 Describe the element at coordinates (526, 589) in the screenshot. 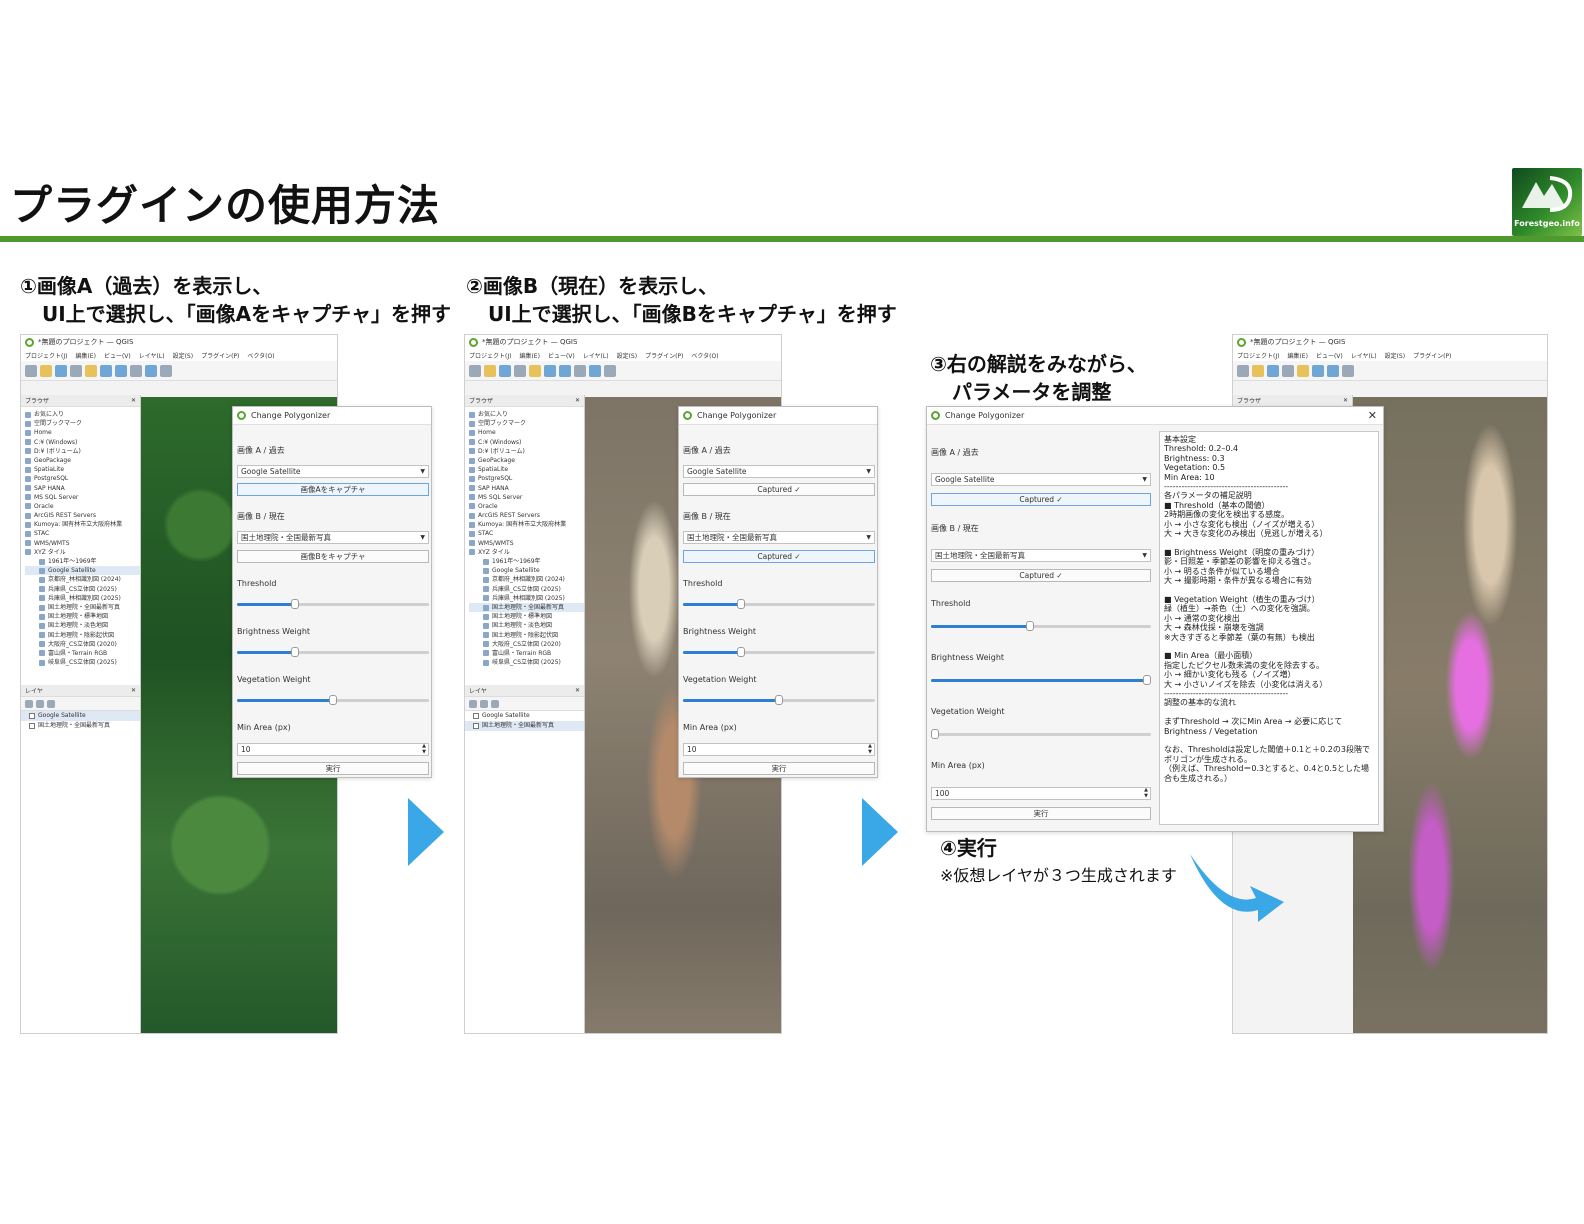

I see `xyz-item: 兵庫県_CS立体図 (2025)` at that location.